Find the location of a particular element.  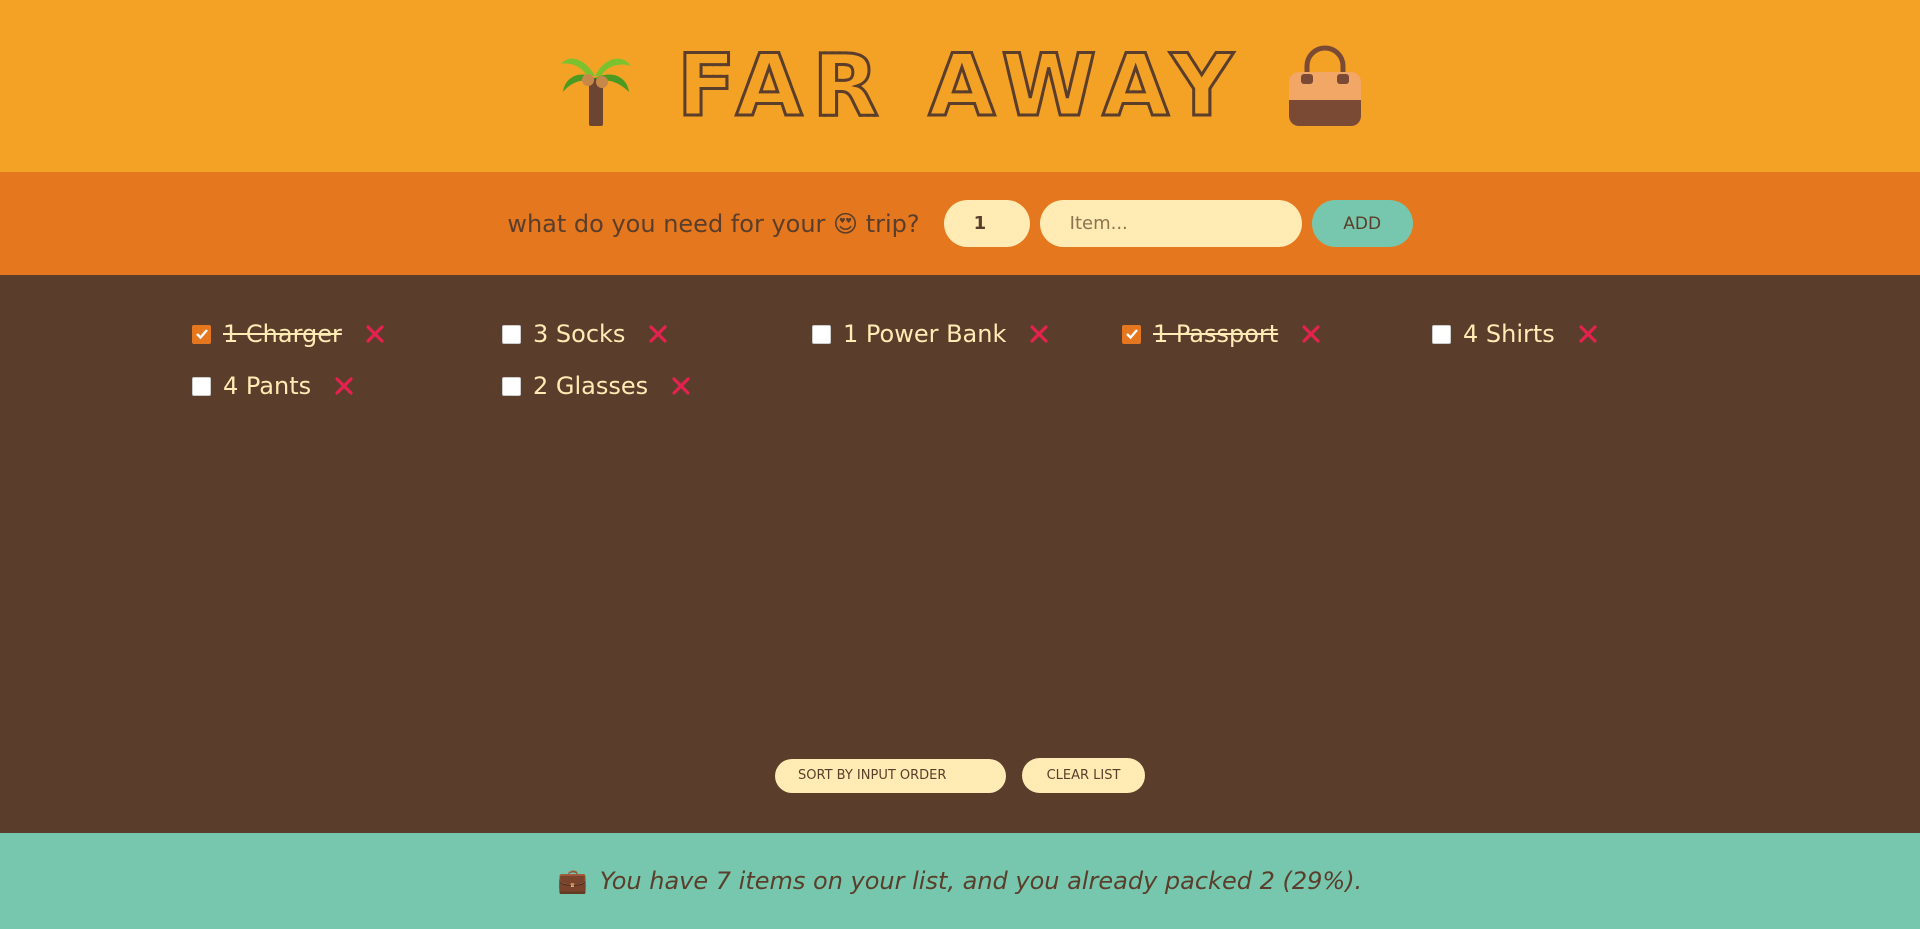

list-item: 1 Charger is located at coordinates (347, 334).